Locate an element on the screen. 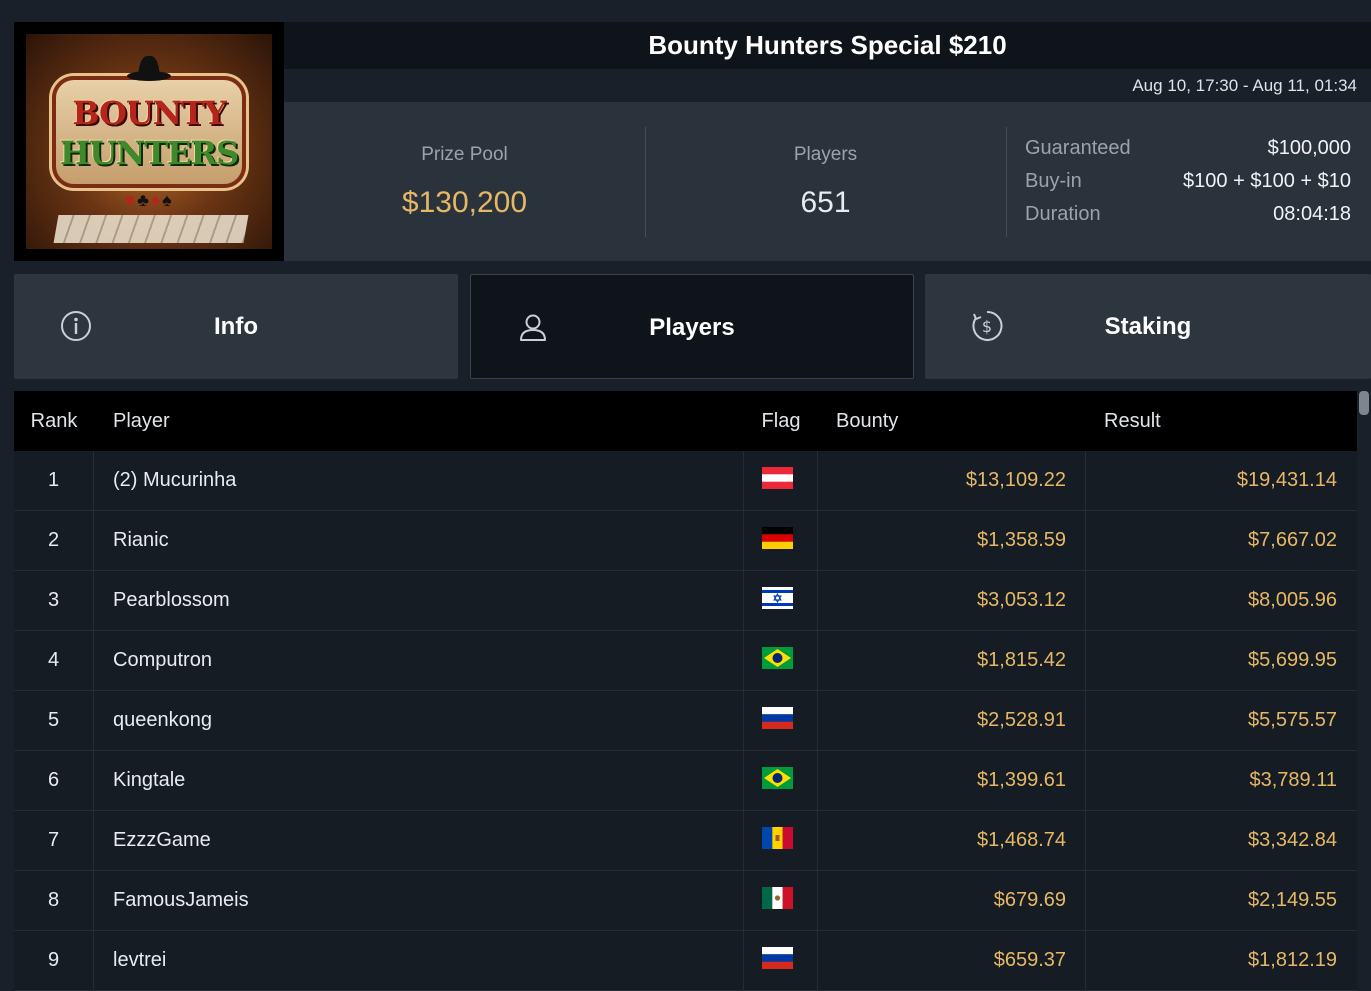 The image size is (1371, 991). tournament-title: Bounty Hunters Special $210 is located at coordinates (827, 45).